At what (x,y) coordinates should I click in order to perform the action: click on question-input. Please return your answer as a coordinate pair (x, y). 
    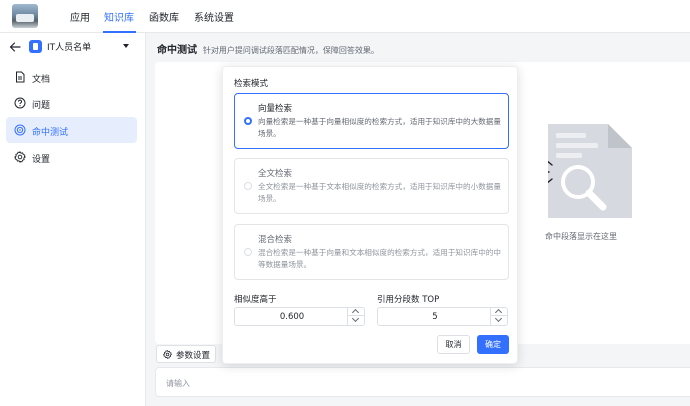
    Looking at the image, I should click on (416, 383).